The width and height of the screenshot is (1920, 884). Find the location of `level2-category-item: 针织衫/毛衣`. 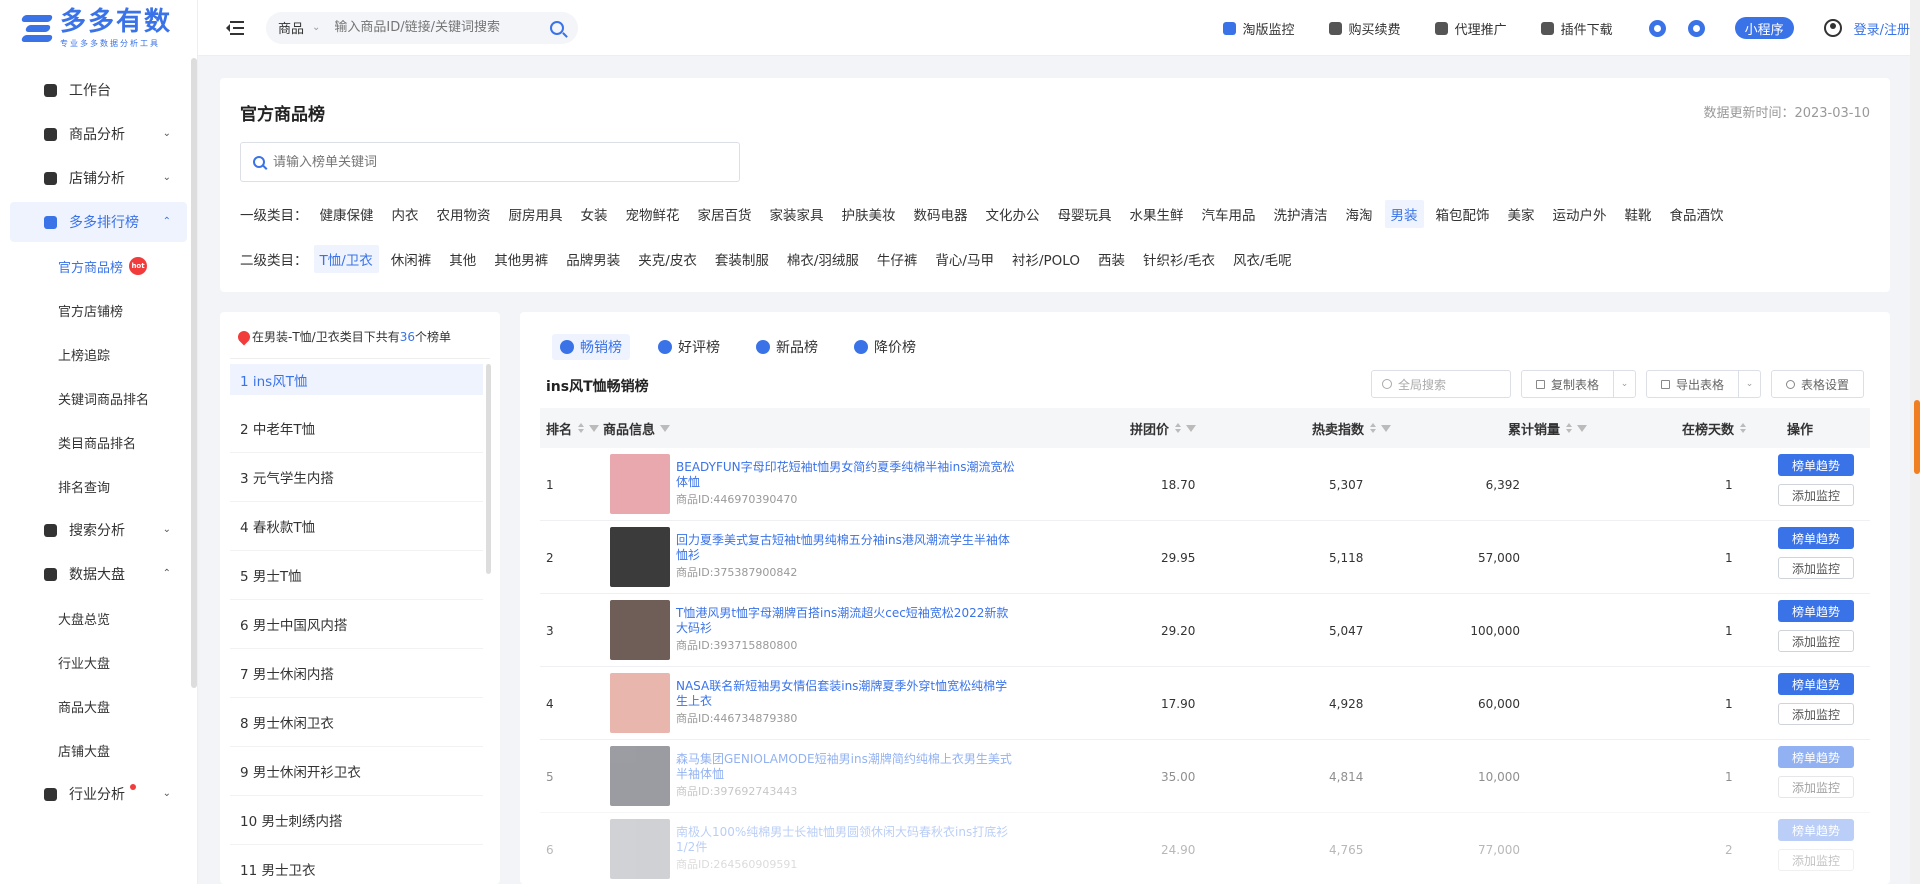

level2-category-item: 针织衫/毛衣 is located at coordinates (1179, 259).